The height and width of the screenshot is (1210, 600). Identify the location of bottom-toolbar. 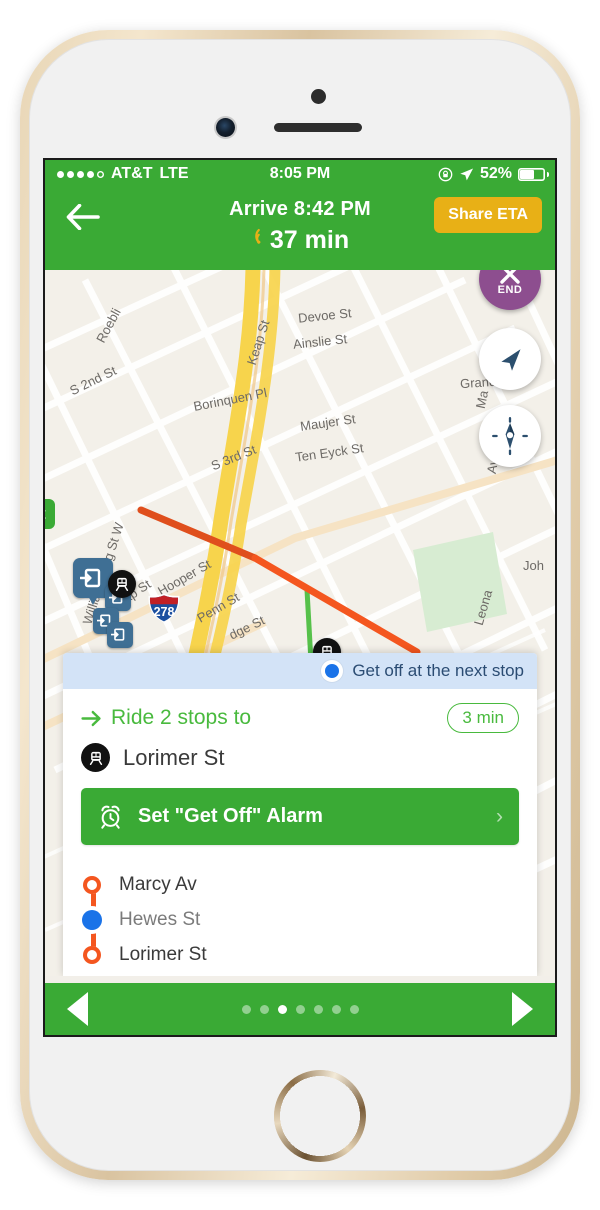
(300, 1009).